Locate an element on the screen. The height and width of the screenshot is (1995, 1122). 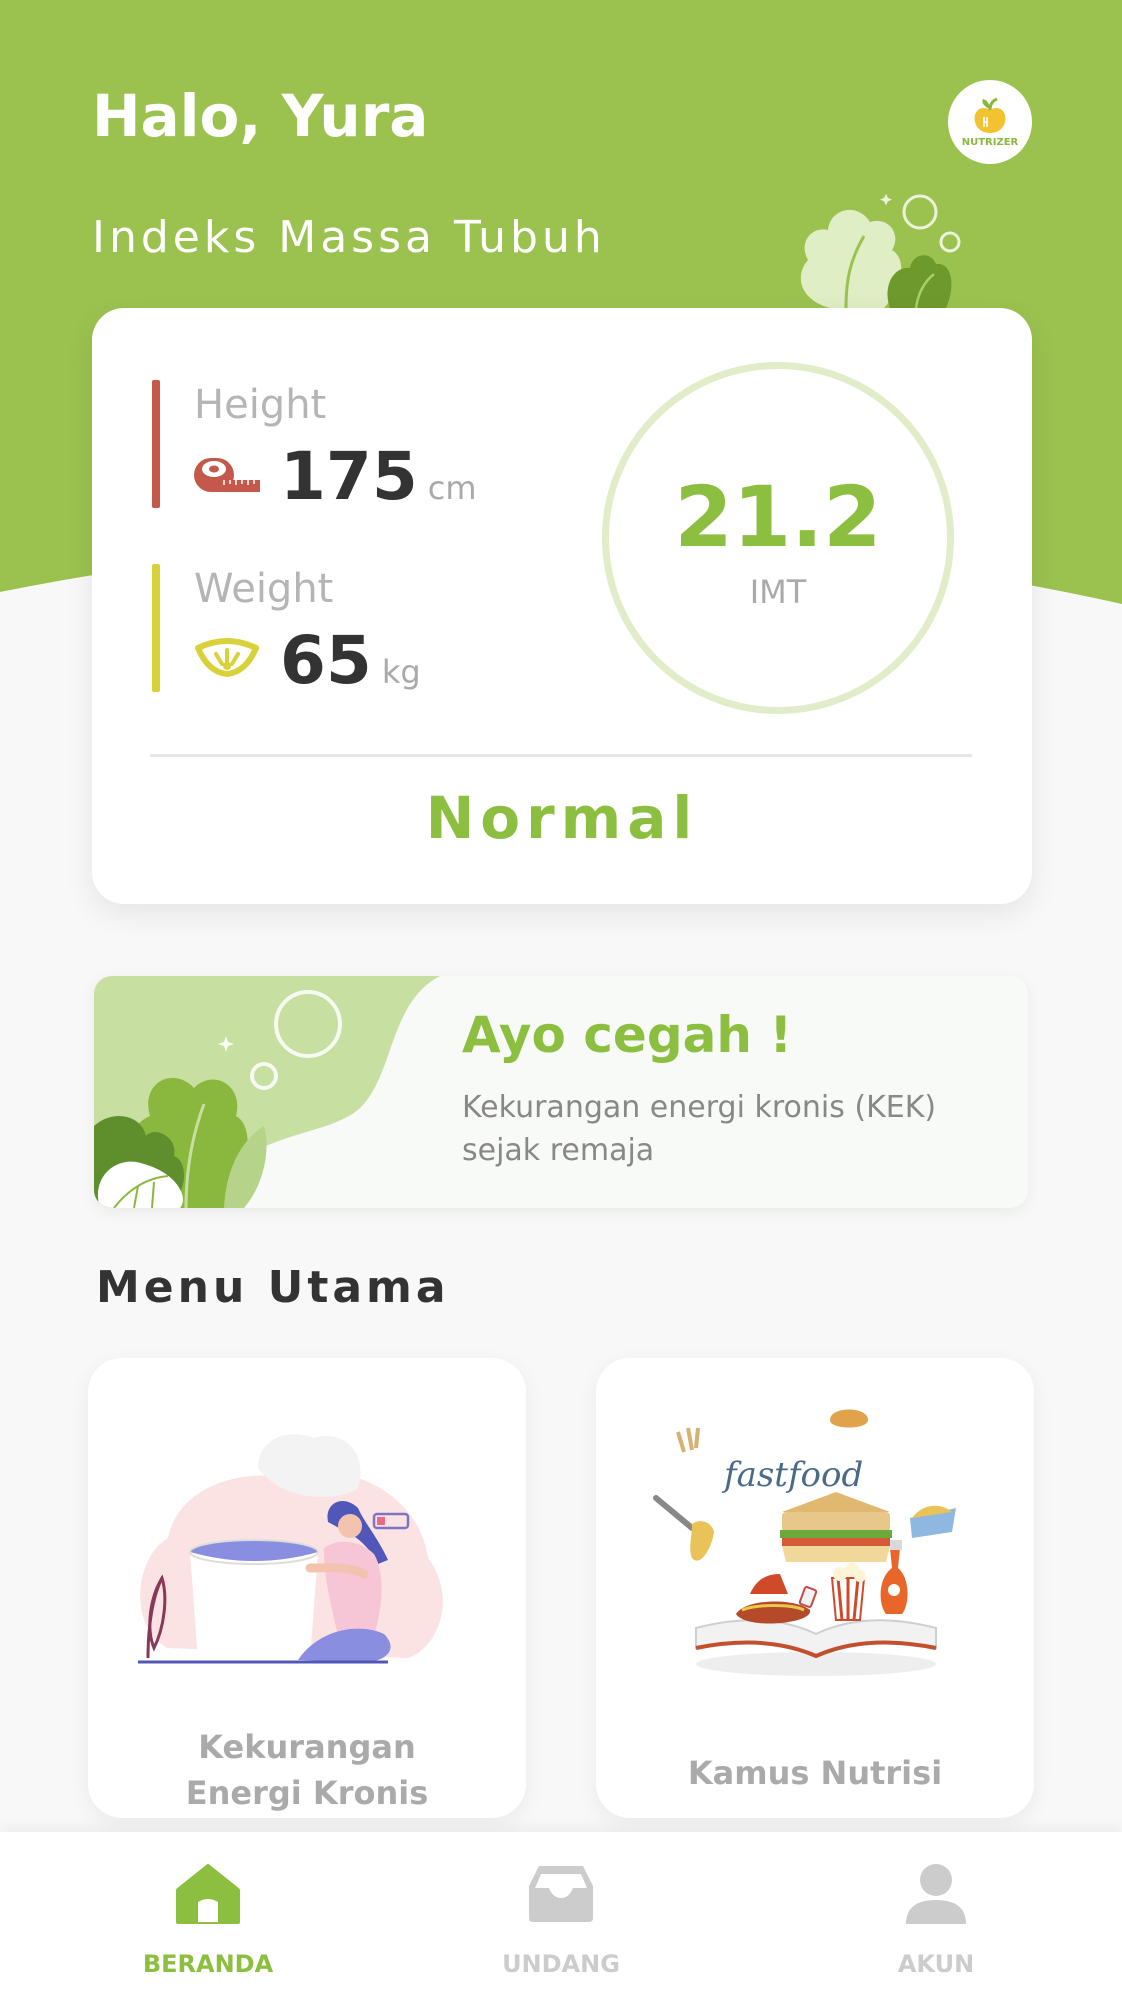
banner-title: Ayo cegah ! is located at coordinates (627, 1035).